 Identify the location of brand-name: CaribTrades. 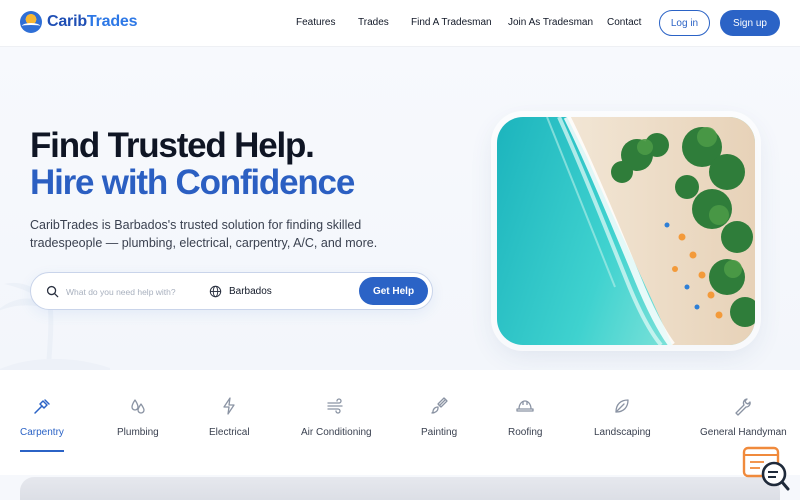
(92, 21).